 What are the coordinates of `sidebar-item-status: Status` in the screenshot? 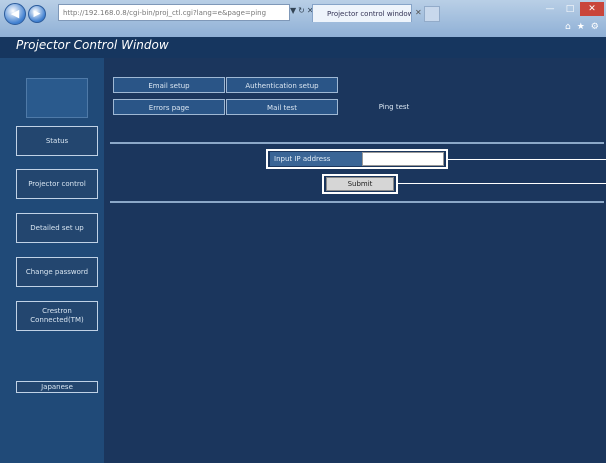 It's located at (57, 141).